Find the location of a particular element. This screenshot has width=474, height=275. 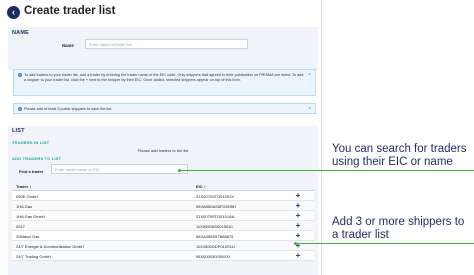

table-row: 20Maxcl Gas 56XA055S57B68675 + is located at coordinates (163, 236).